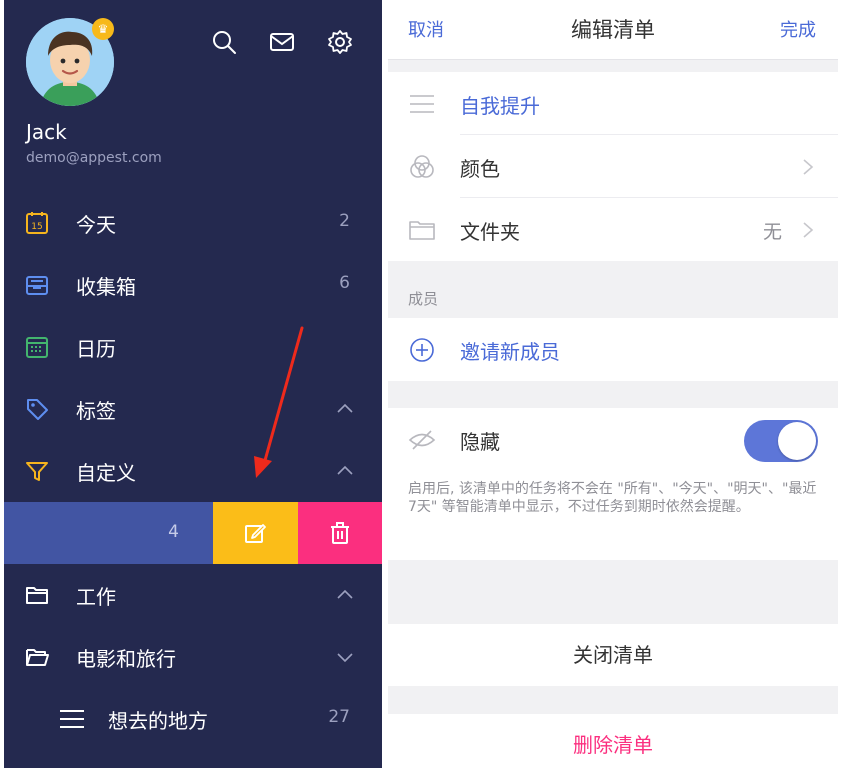 The height and width of the screenshot is (768, 842). I want to click on invite-member-cell: 邀请新成员, so click(613, 349).